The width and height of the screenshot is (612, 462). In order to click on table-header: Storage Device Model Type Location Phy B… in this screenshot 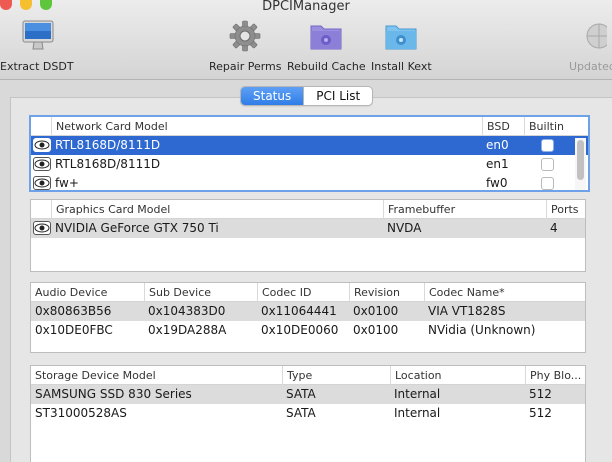, I will do `click(308, 375)`.